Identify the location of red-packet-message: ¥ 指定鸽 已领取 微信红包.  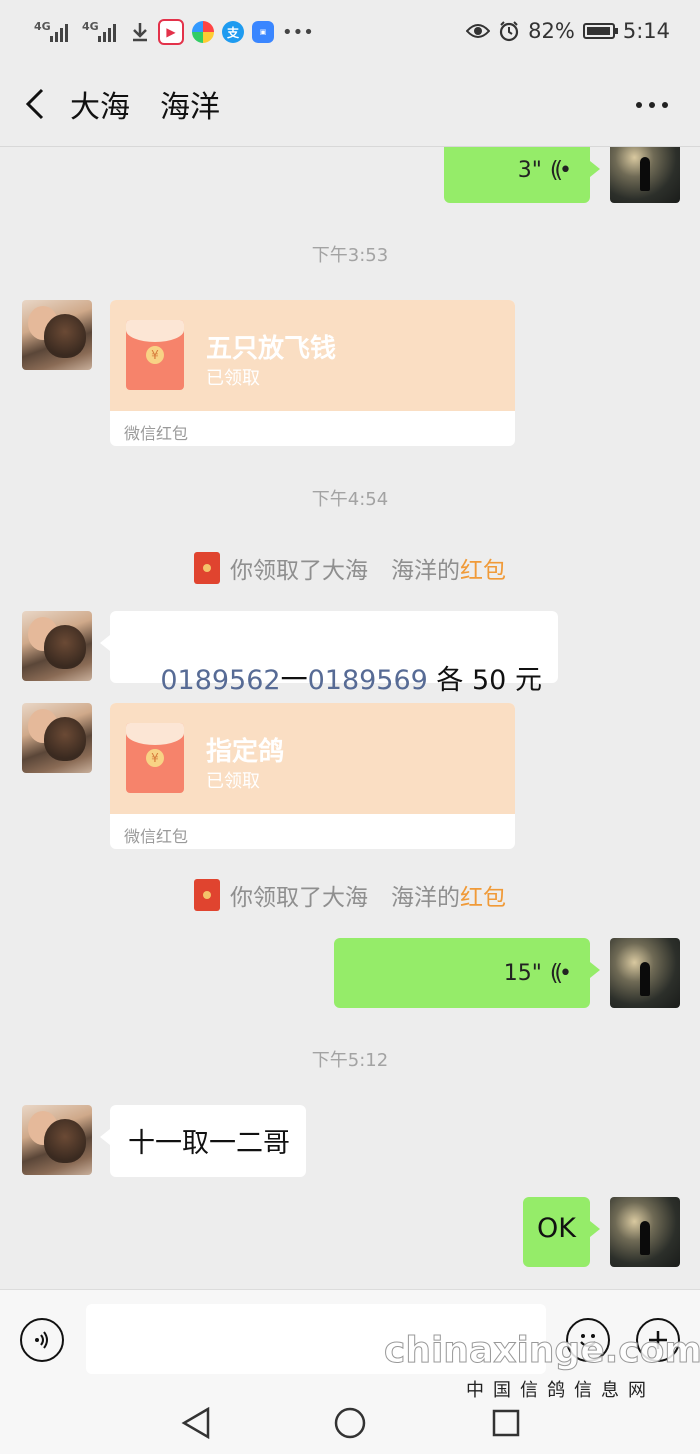
(312, 776).